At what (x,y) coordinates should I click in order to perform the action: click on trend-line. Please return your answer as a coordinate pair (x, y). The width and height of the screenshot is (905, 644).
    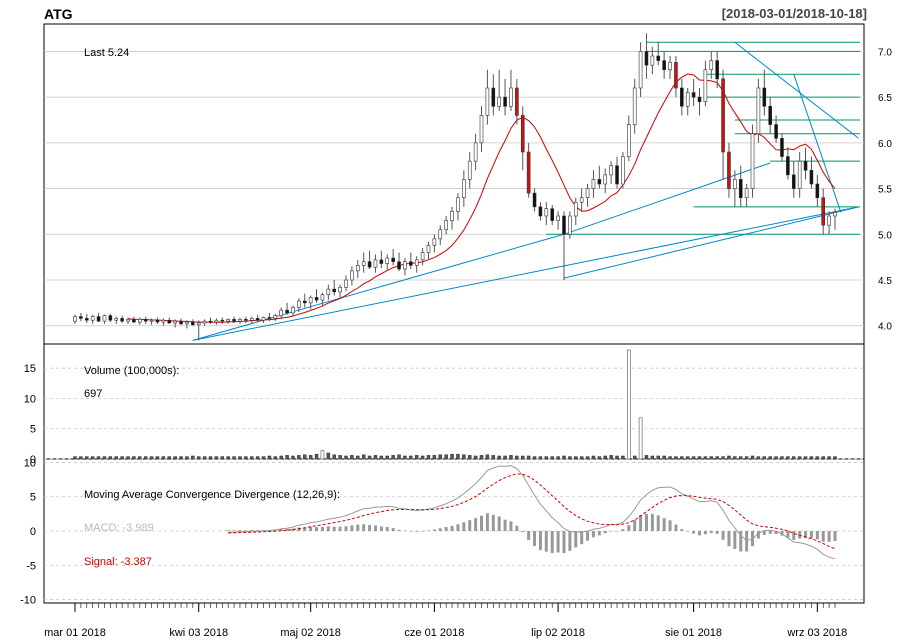
    Looking at the image, I should click on (378, 287).